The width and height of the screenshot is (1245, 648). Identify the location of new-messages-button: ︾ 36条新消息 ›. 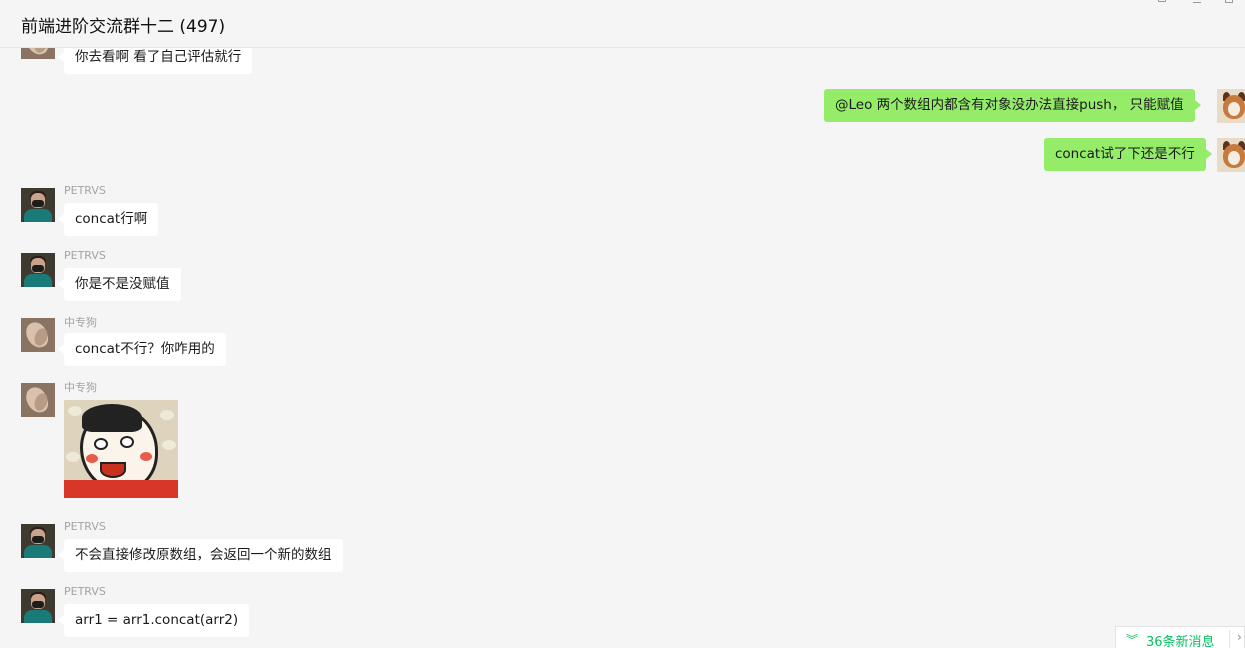
(1180, 637).